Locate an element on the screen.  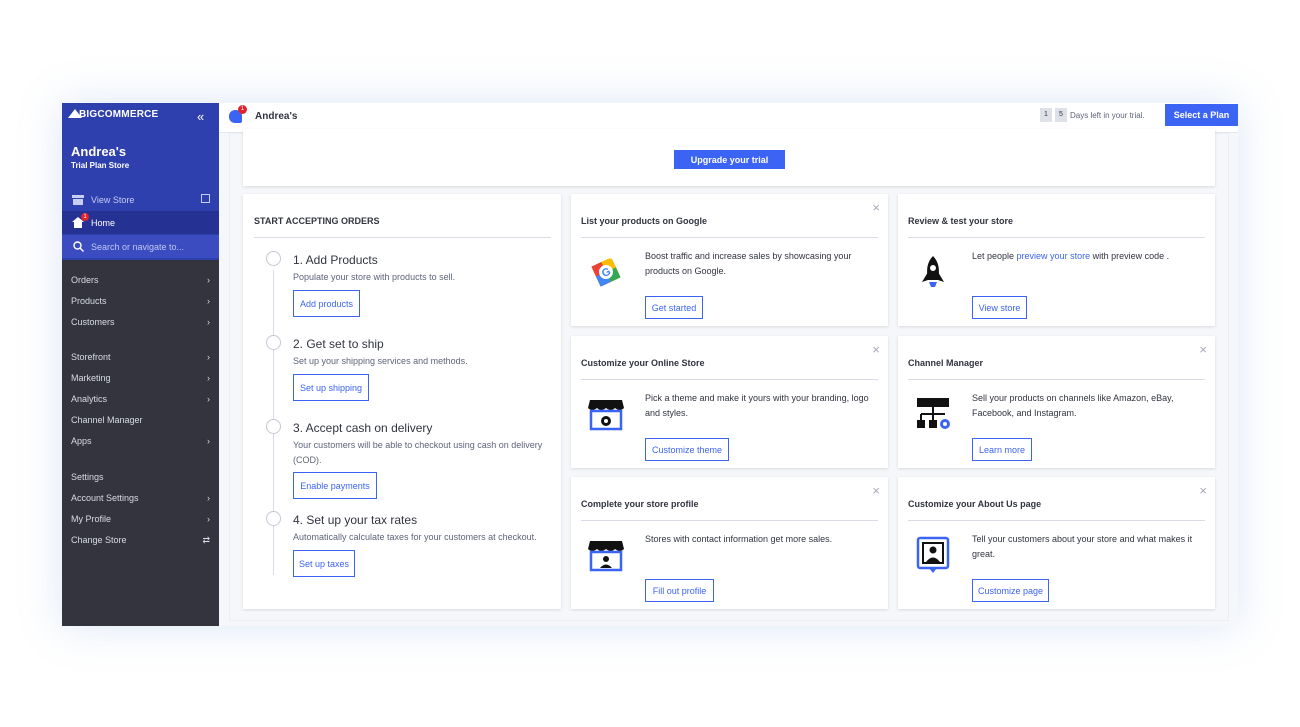
card-title: Channel Manager is located at coordinates (946, 363).